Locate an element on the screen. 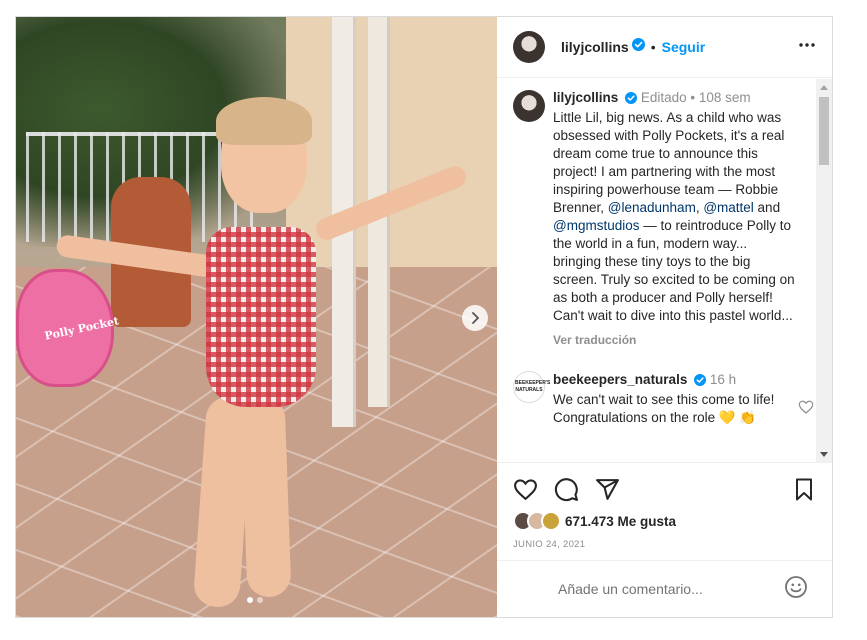  scroll-up-arrow-icon is located at coordinates (824, 87).